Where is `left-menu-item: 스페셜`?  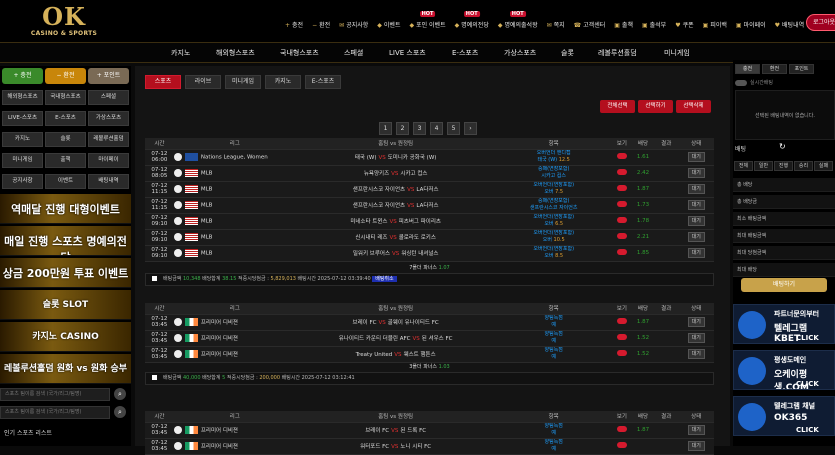 left-menu-item: 스페셜 is located at coordinates (108, 97).